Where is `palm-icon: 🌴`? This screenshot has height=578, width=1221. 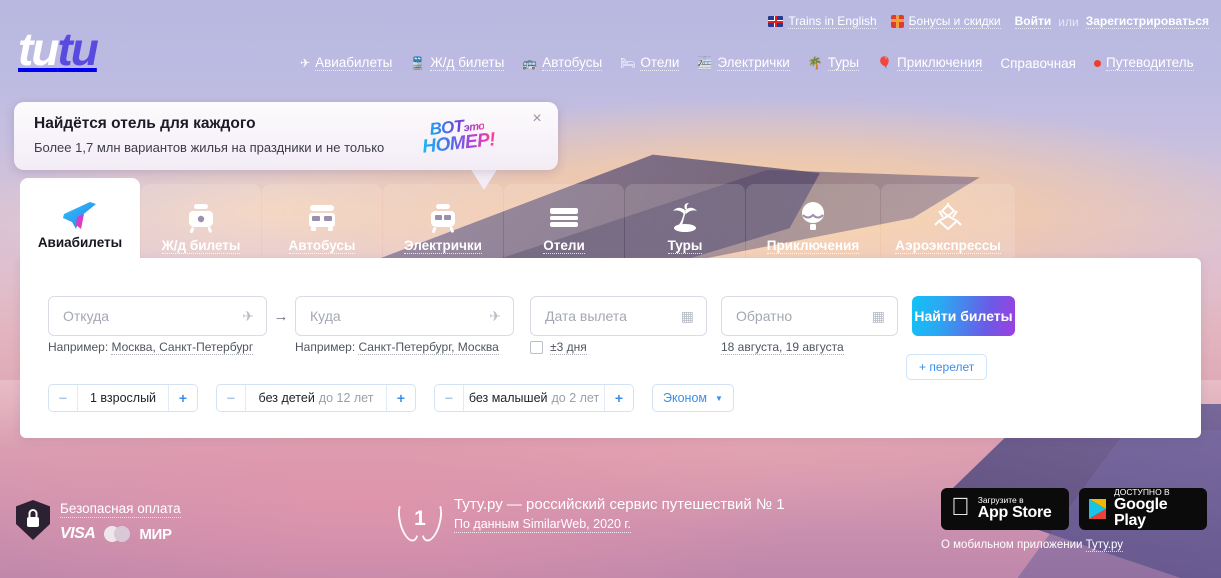 palm-icon: 🌴 is located at coordinates (815, 63).